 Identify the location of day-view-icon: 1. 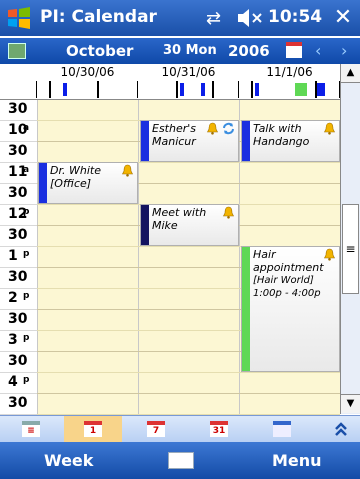
(93, 429).